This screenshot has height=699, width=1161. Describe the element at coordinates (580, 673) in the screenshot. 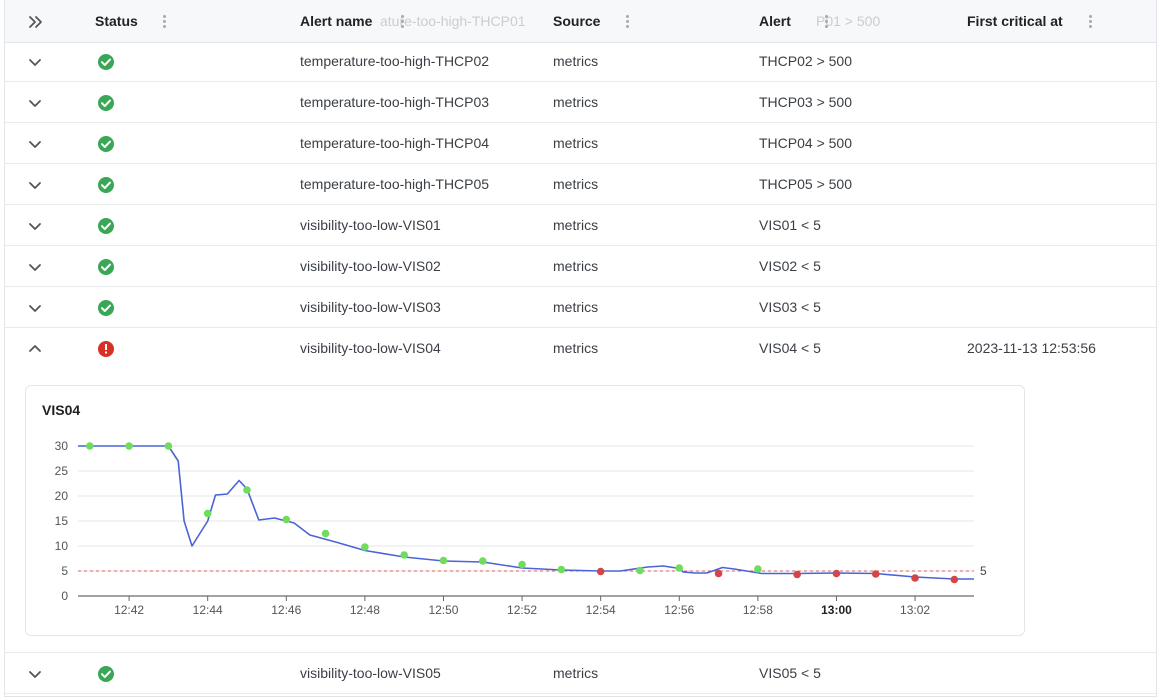

I see `table-row: visibility-too-low-VIS05 metrics VIS05 < 5` at that location.